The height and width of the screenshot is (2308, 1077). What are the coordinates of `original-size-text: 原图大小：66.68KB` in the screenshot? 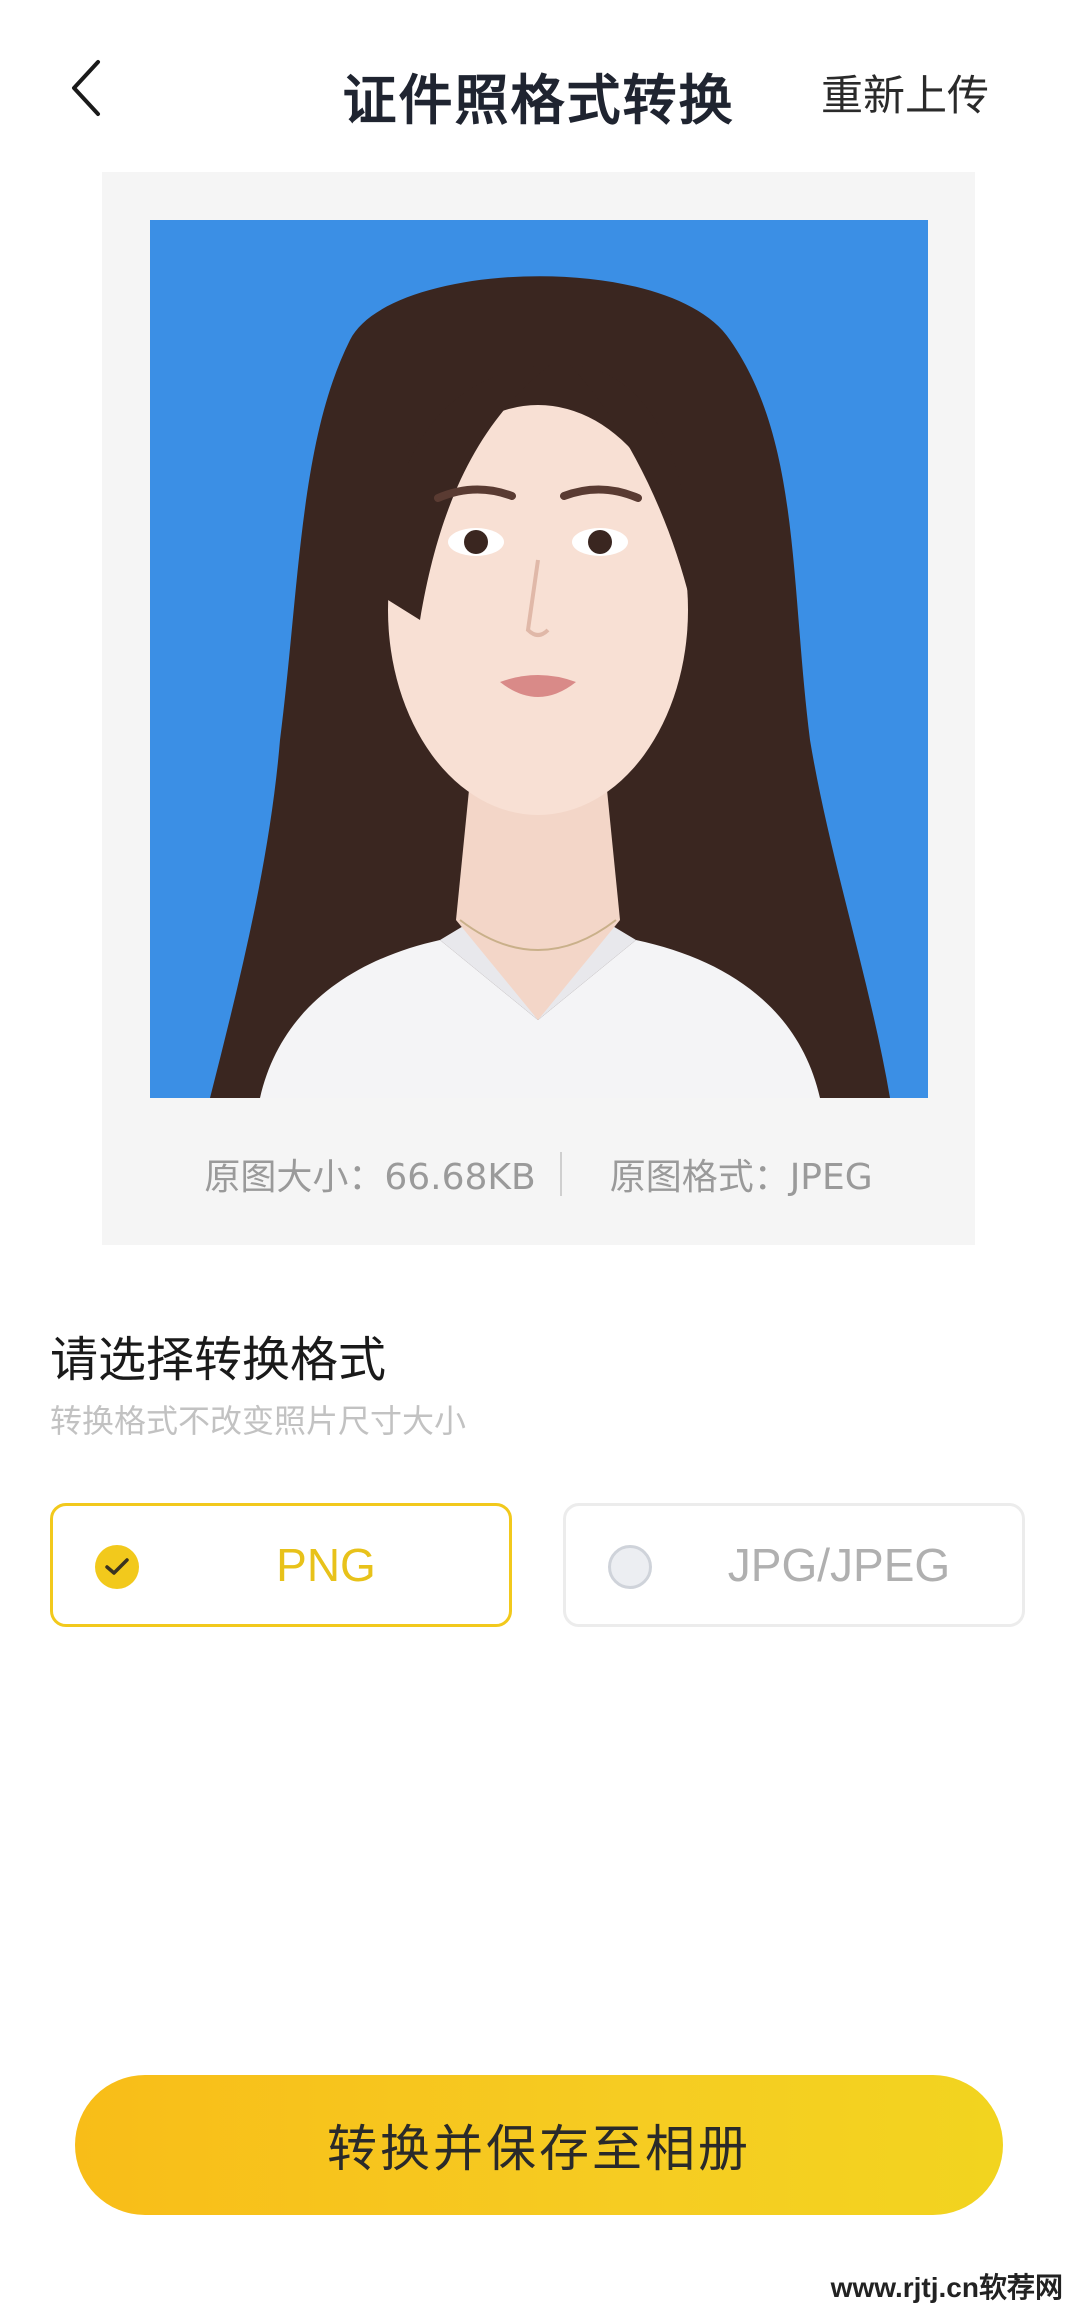 It's located at (370, 1177).